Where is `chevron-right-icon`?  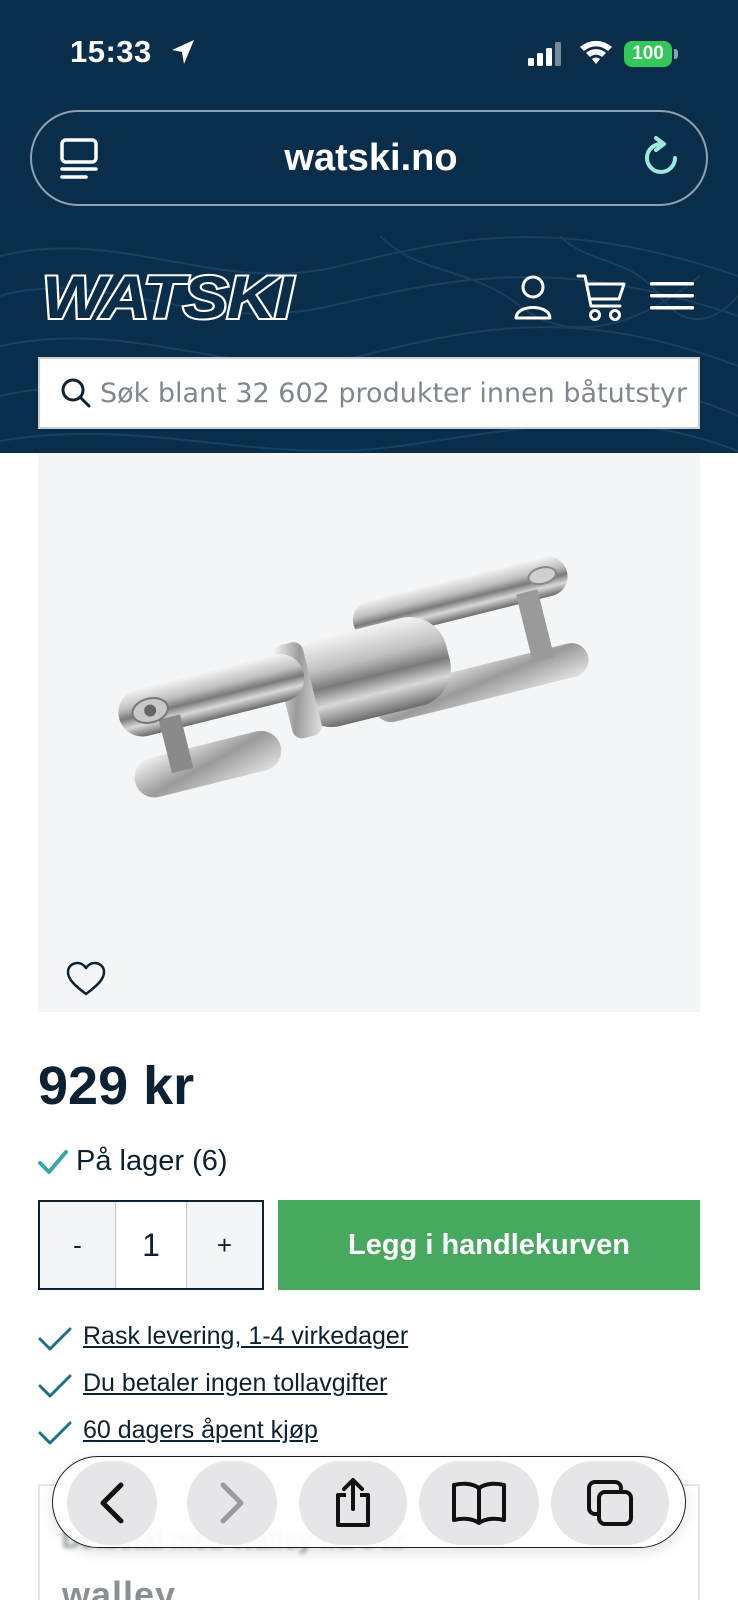 chevron-right-icon is located at coordinates (232, 1503).